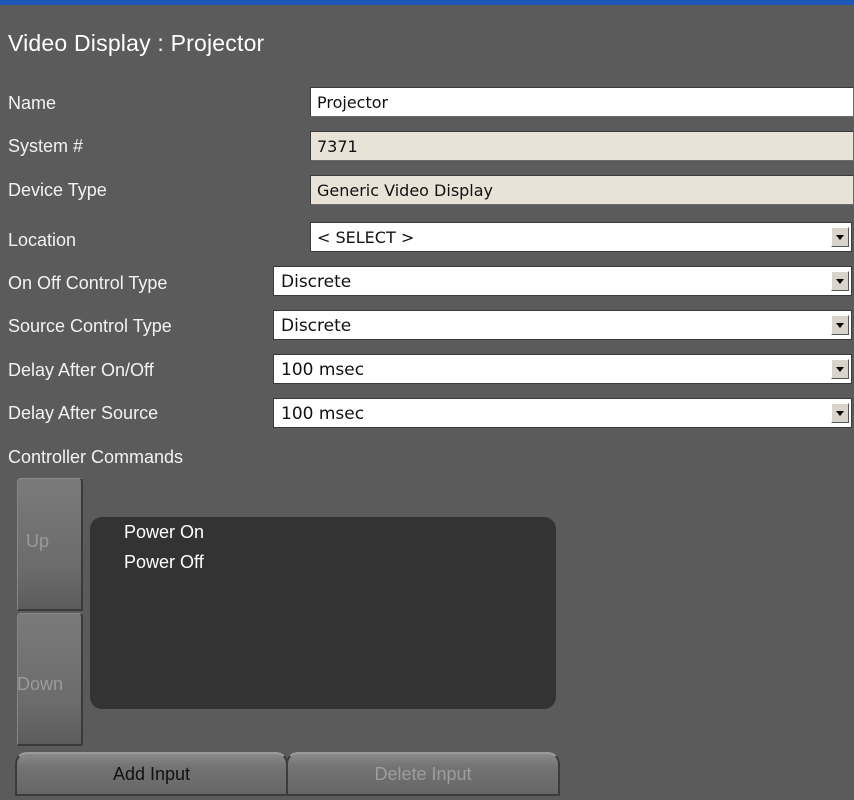  I want to click on on-off-control-type-label: On Off Control Type, so click(88, 283).